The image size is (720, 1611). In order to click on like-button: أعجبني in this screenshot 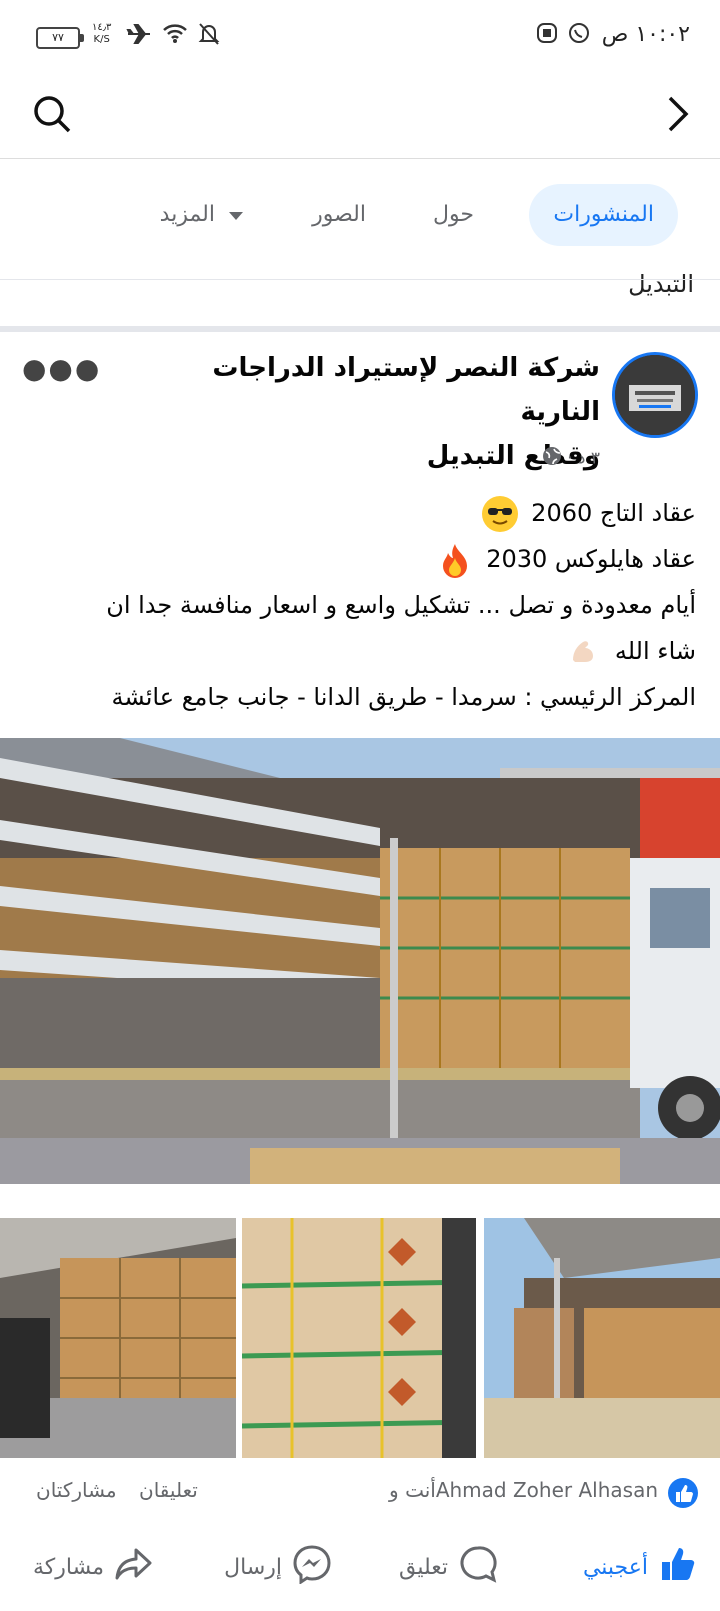, I will do `click(640, 1567)`.